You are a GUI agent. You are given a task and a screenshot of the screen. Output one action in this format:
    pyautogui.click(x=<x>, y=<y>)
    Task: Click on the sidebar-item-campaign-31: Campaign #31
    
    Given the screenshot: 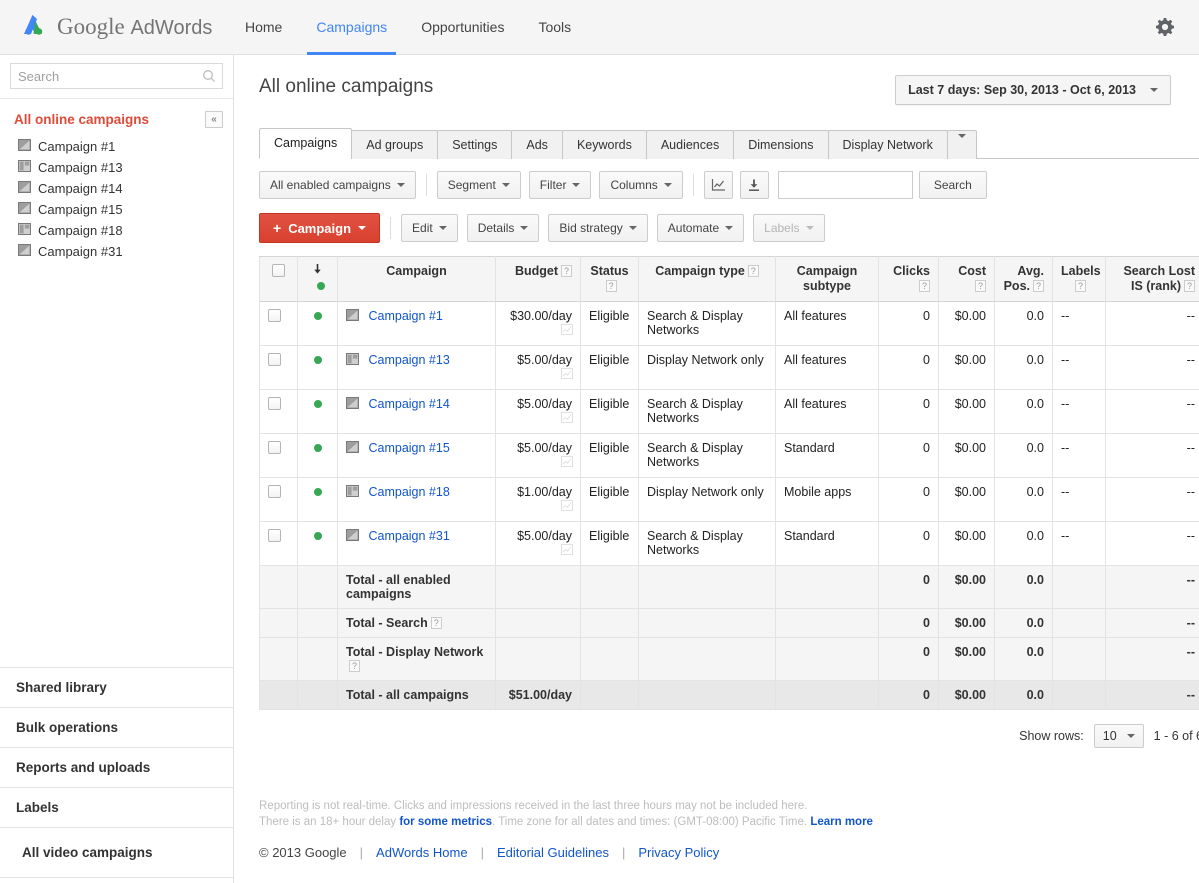 What is the action you would take?
    pyautogui.click(x=116, y=251)
    